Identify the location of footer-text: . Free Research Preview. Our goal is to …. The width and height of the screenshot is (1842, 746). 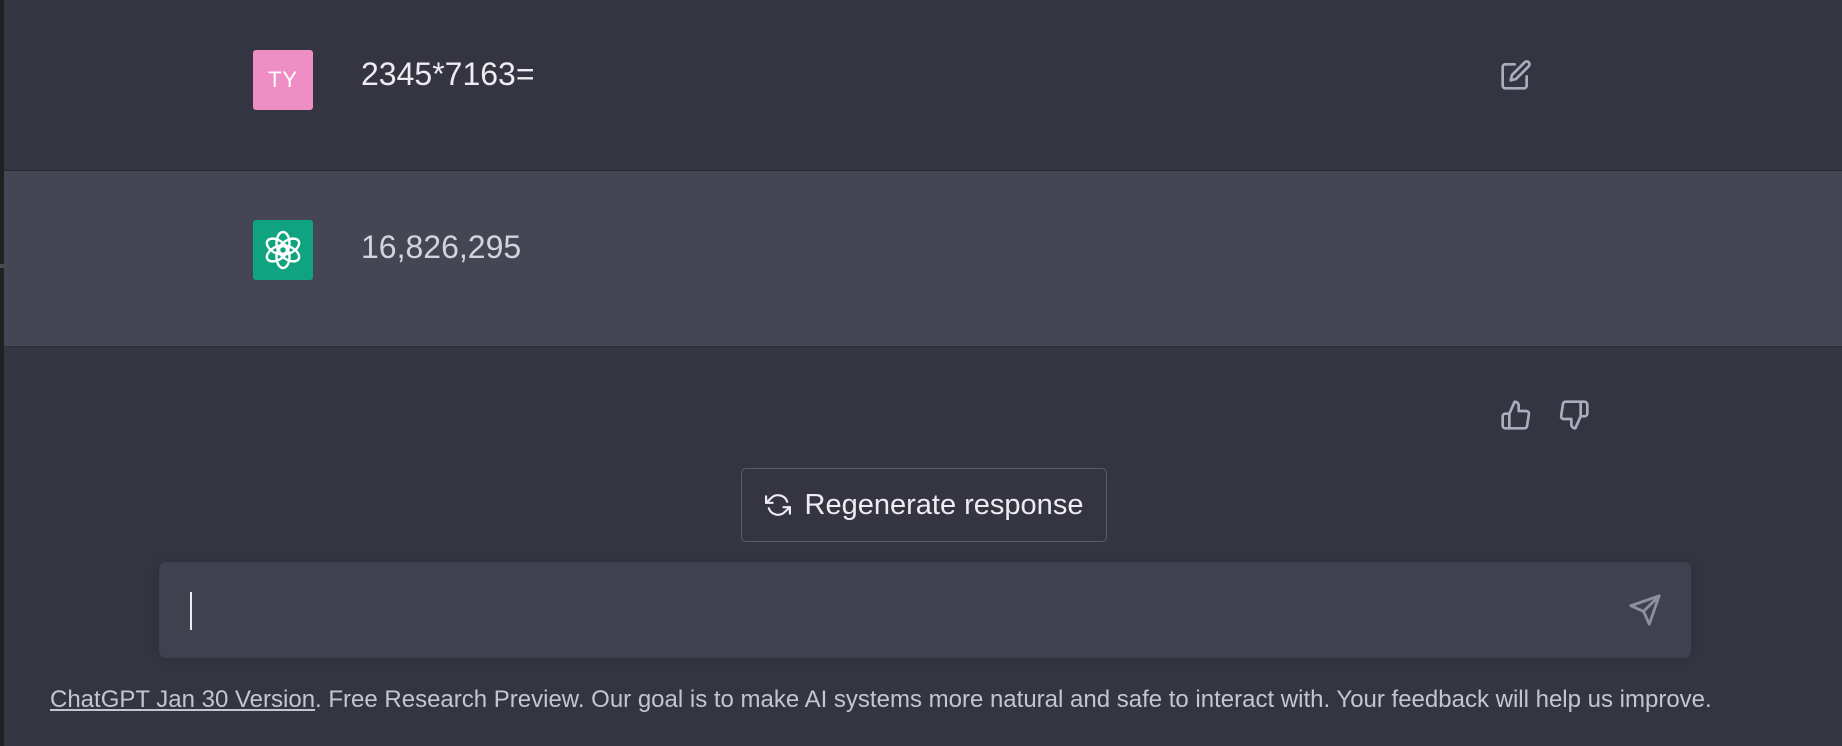
(1013, 699).